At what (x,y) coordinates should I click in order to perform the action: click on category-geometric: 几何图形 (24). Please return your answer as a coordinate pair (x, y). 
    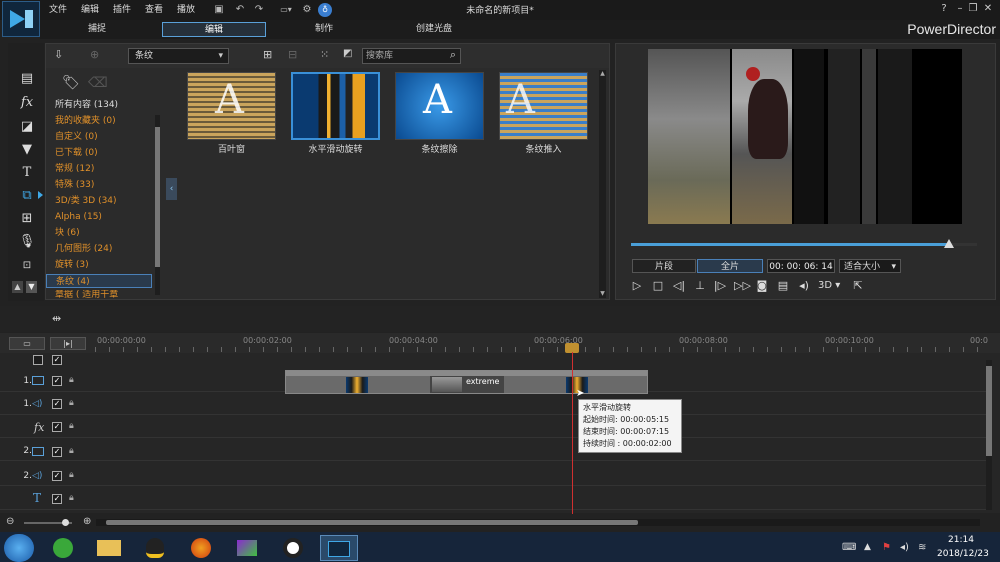
    Looking at the image, I should click on (83, 249).